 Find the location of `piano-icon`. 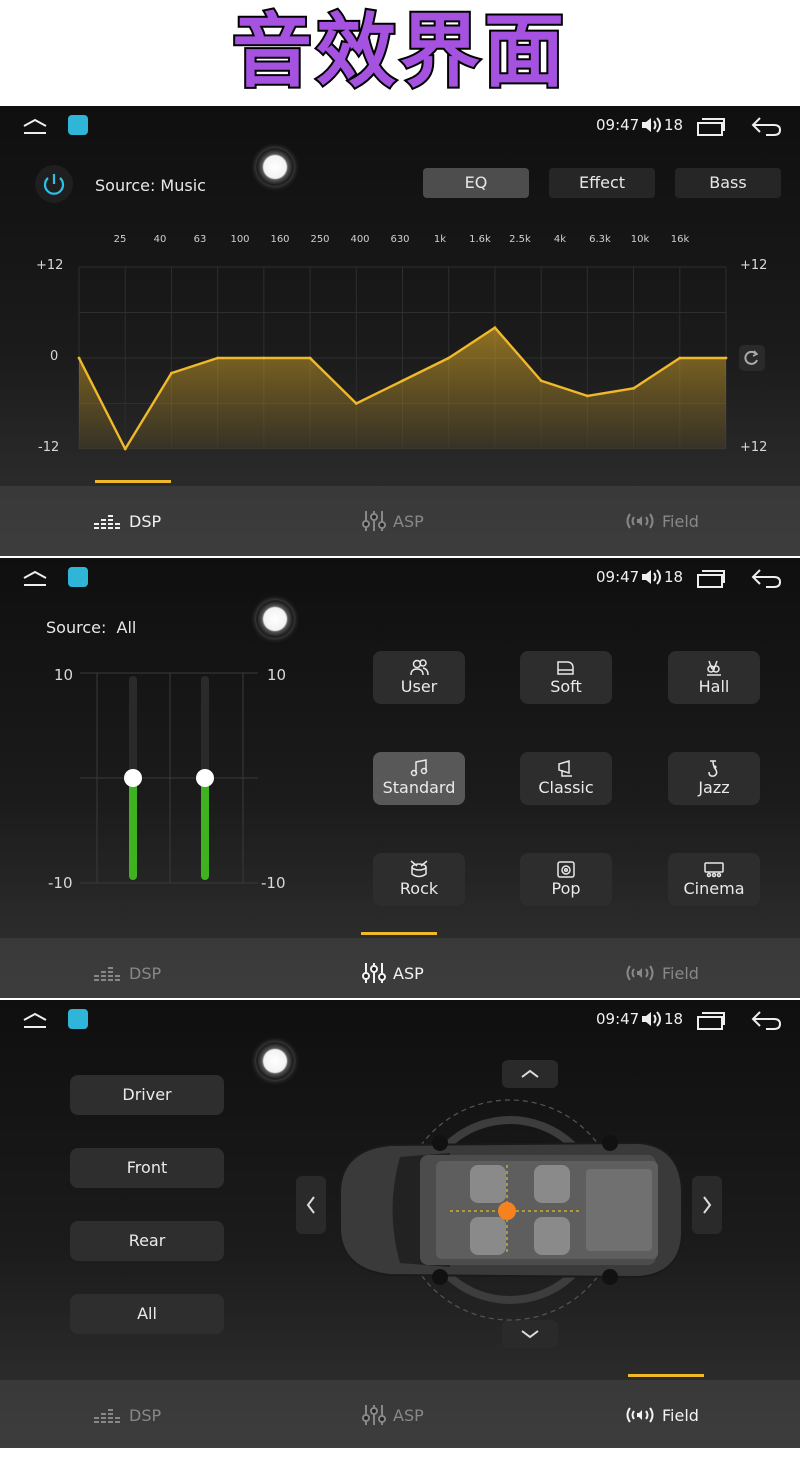

piano-icon is located at coordinates (565, 668).